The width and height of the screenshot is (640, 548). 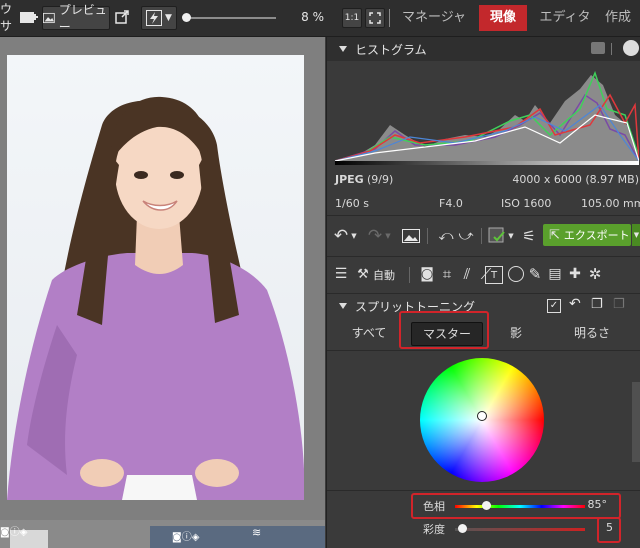 I want to click on highlight-box-master, so click(x=444, y=330).